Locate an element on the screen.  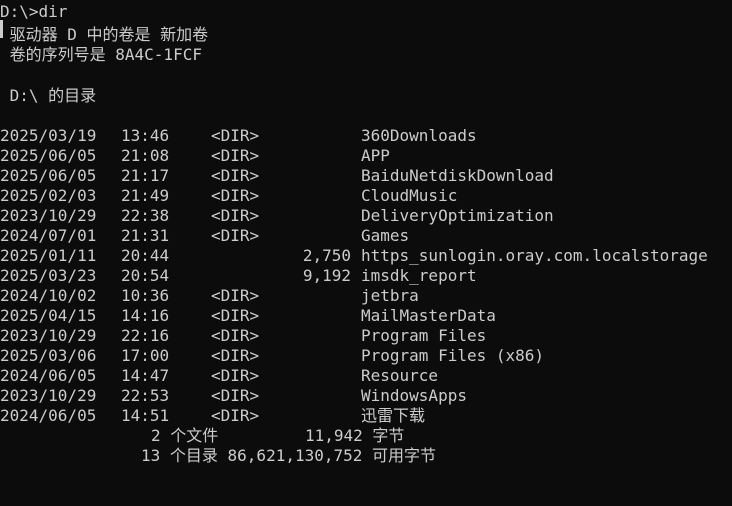
entry-name: BaiduNetdiskDownload is located at coordinates (457, 175).